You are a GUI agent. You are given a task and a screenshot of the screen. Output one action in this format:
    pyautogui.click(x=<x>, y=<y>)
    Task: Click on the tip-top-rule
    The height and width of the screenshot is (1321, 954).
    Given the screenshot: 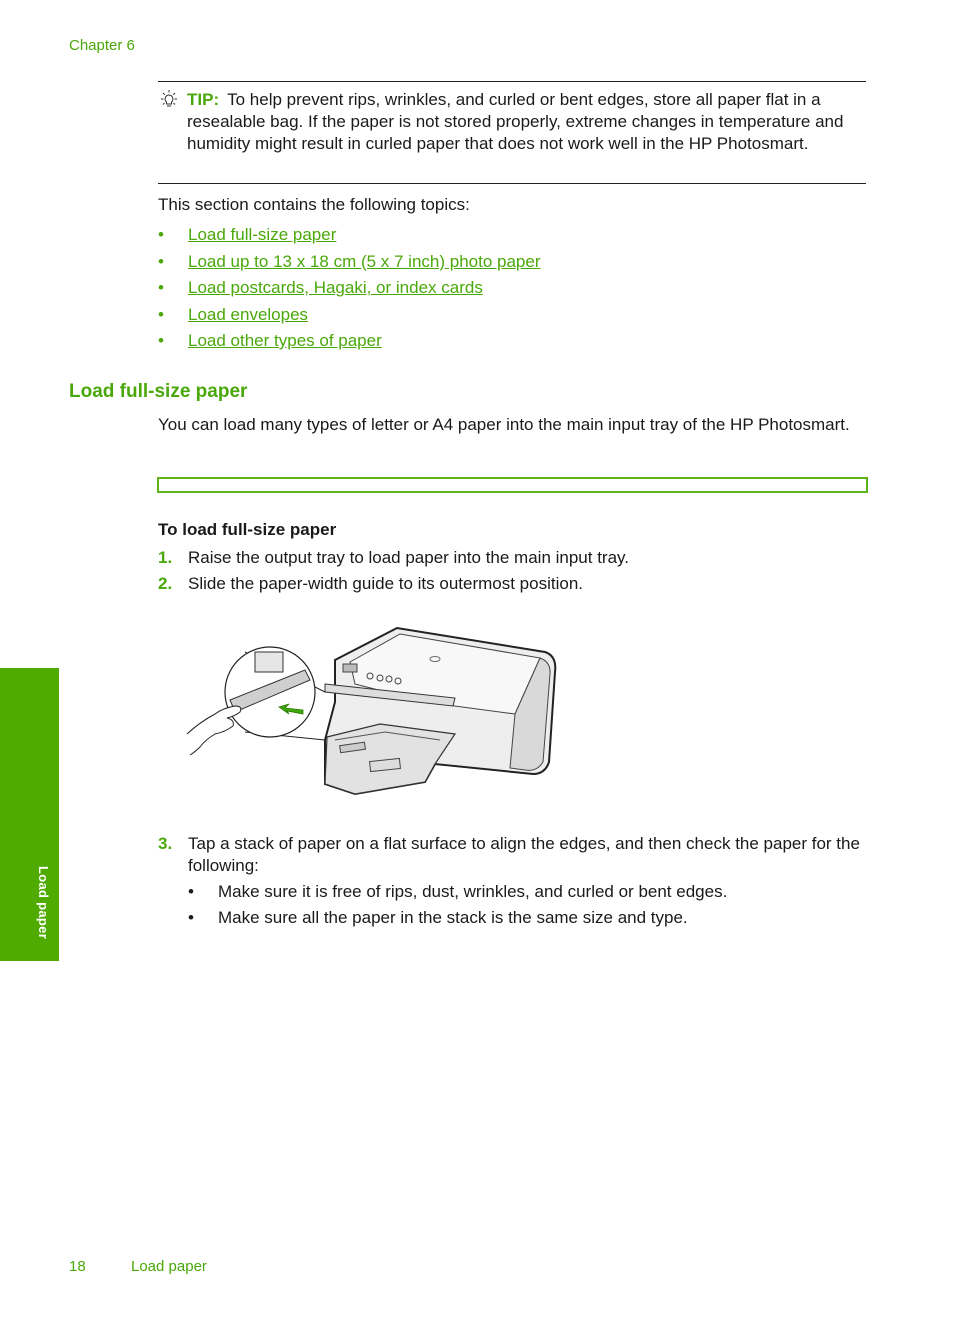 What is the action you would take?
    pyautogui.click(x=512, y=81)
    